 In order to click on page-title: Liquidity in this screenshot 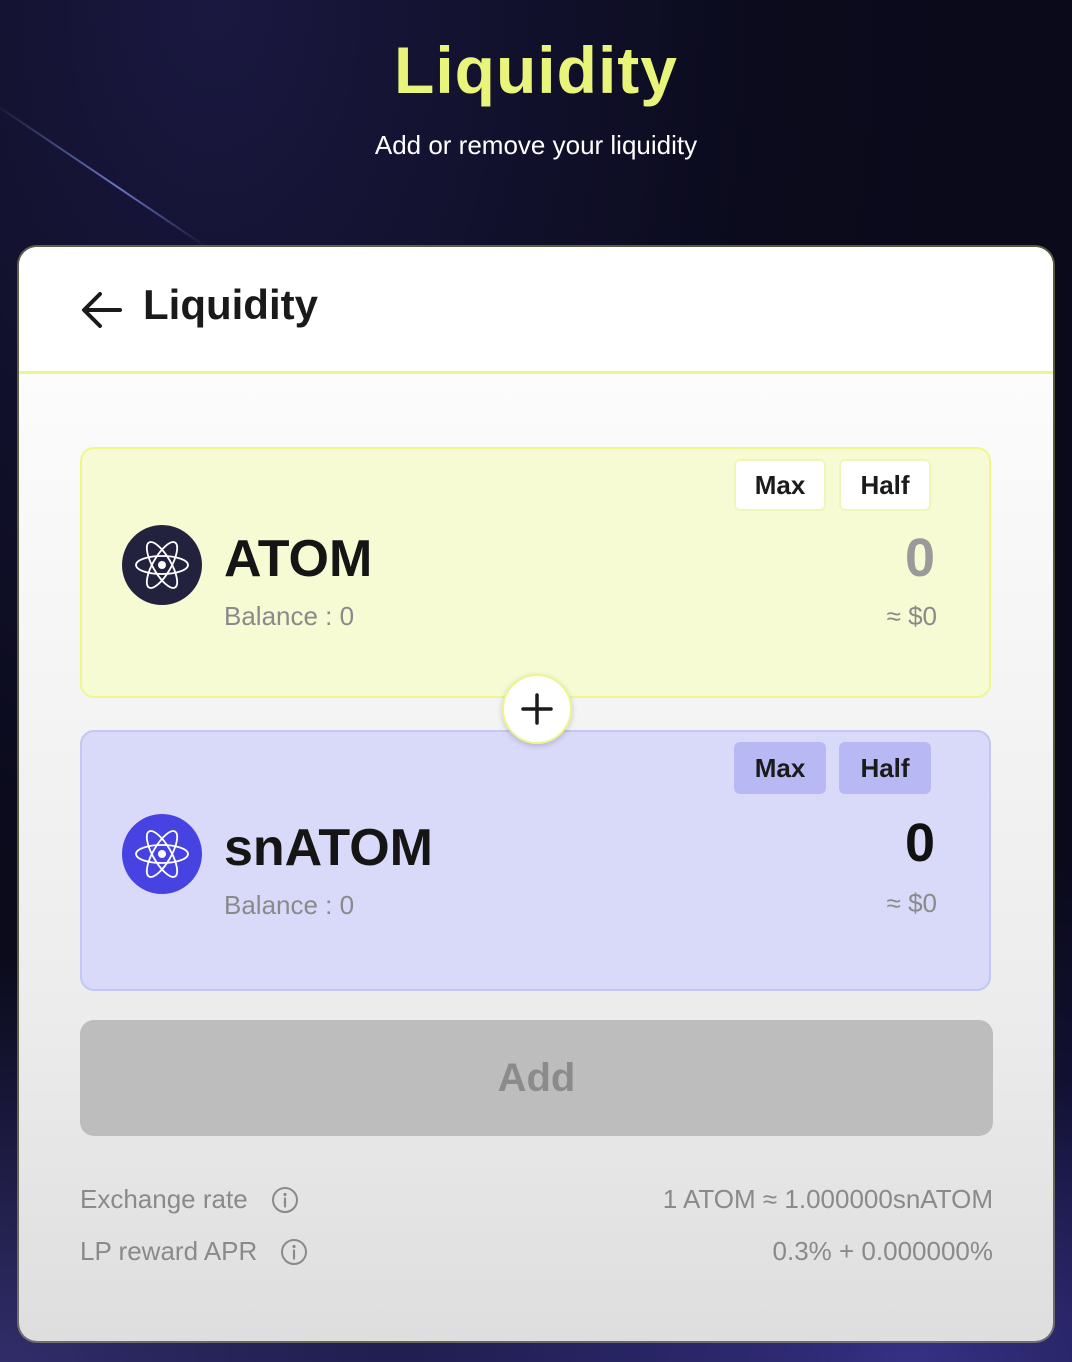, I will do `click(536, 70)`.